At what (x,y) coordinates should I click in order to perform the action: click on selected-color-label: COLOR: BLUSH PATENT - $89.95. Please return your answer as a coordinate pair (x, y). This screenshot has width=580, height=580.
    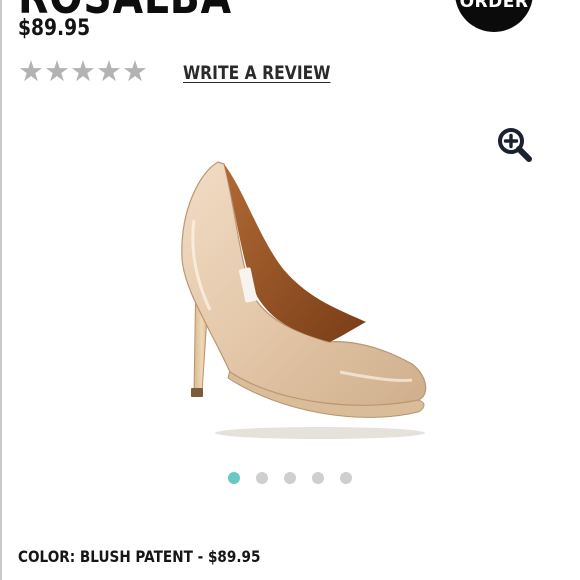
    Looking at the image, I should click on (139, 556).